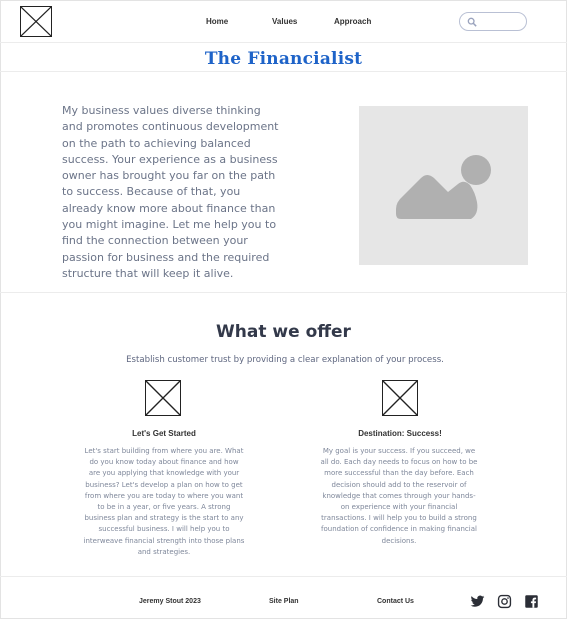 Image resolution: width=567 pixels, height=619 pixels. Describe the element at coordinates (352, 21) in the screenshot. I see `nav-approach: Approach` at that location.